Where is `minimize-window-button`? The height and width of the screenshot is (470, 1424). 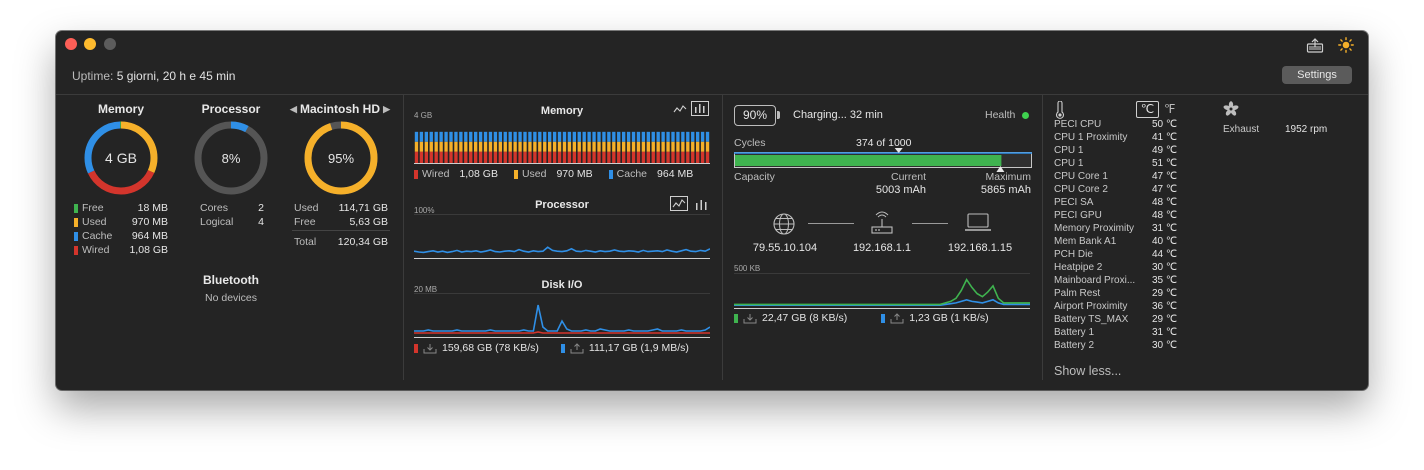
minimize-window-button is located at coordinates (90, 44).